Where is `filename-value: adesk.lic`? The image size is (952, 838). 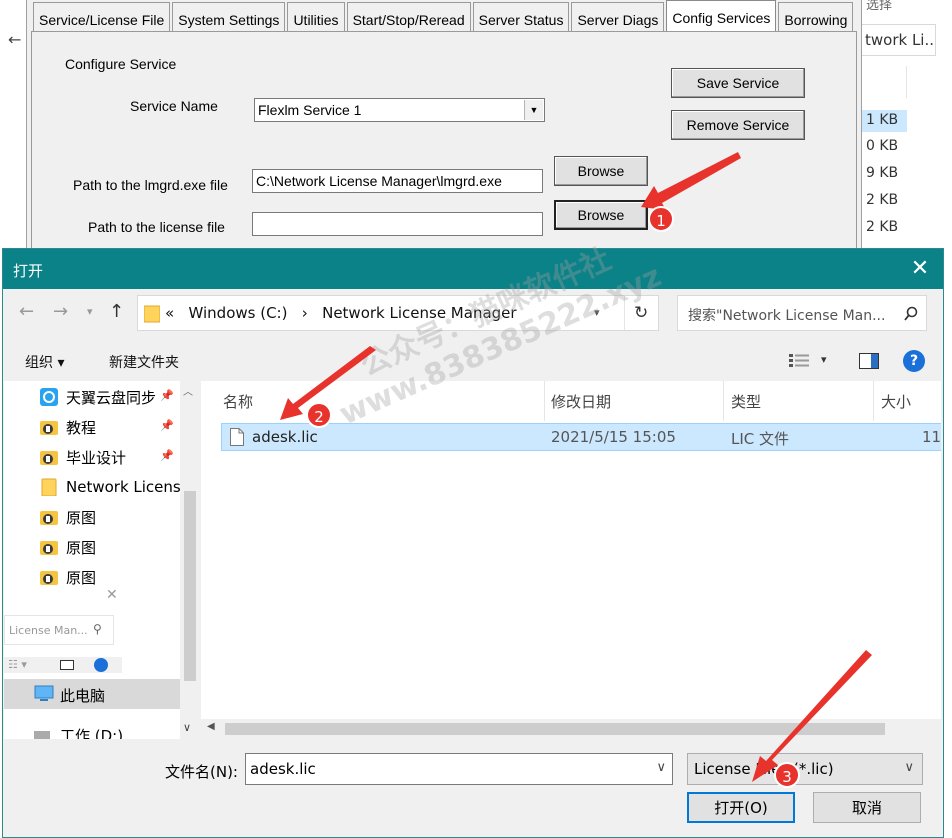 filename-value: adesk.lic is located at coordinates (283, 769).